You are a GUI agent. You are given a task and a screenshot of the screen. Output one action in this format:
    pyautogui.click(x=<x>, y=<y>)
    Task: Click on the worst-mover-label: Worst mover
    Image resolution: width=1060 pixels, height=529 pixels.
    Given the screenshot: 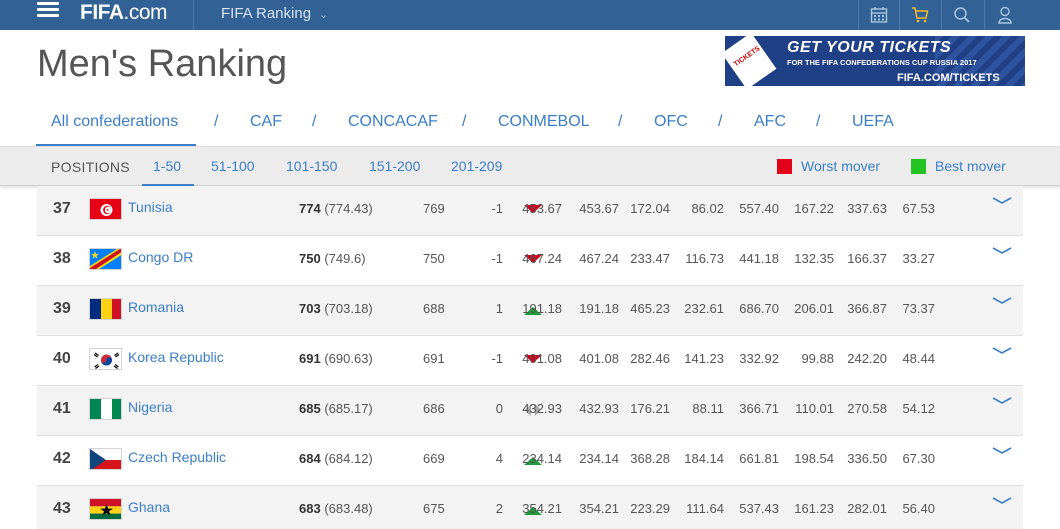 What is the action you would take?
    pyautogui.click(x=840, y=166)
    